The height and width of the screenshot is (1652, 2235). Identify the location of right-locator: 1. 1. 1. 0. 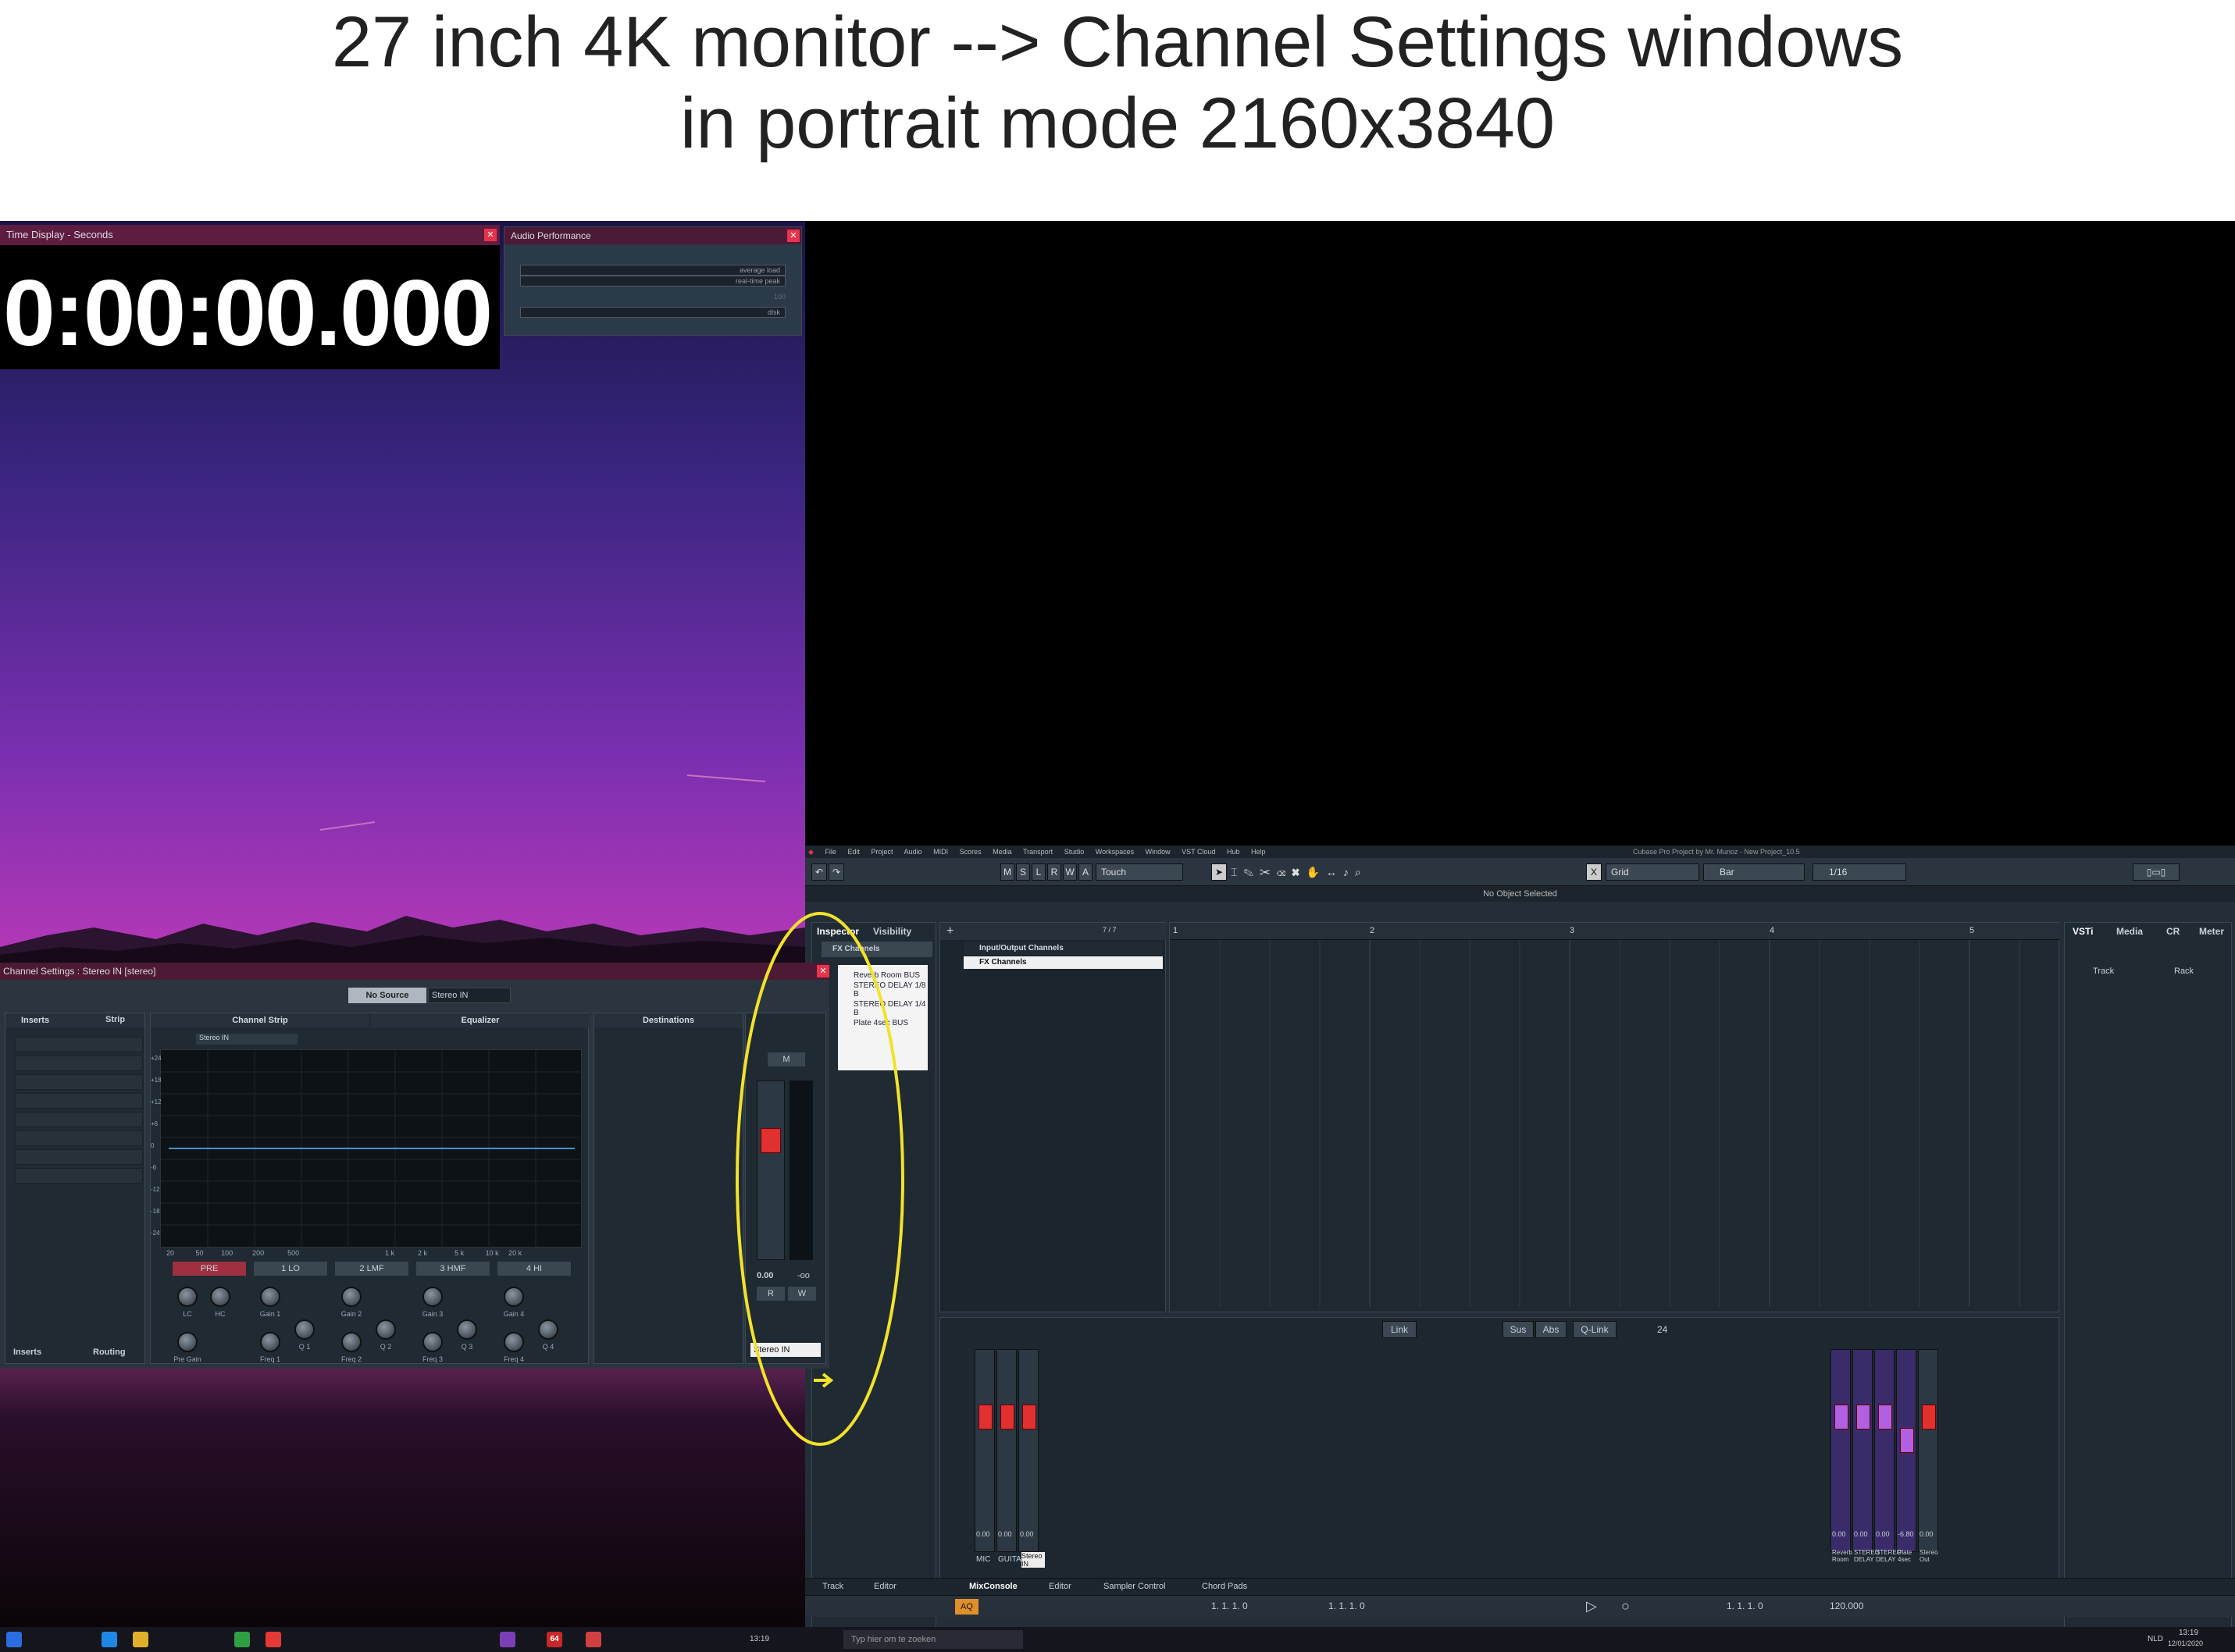
(1346, 1606).